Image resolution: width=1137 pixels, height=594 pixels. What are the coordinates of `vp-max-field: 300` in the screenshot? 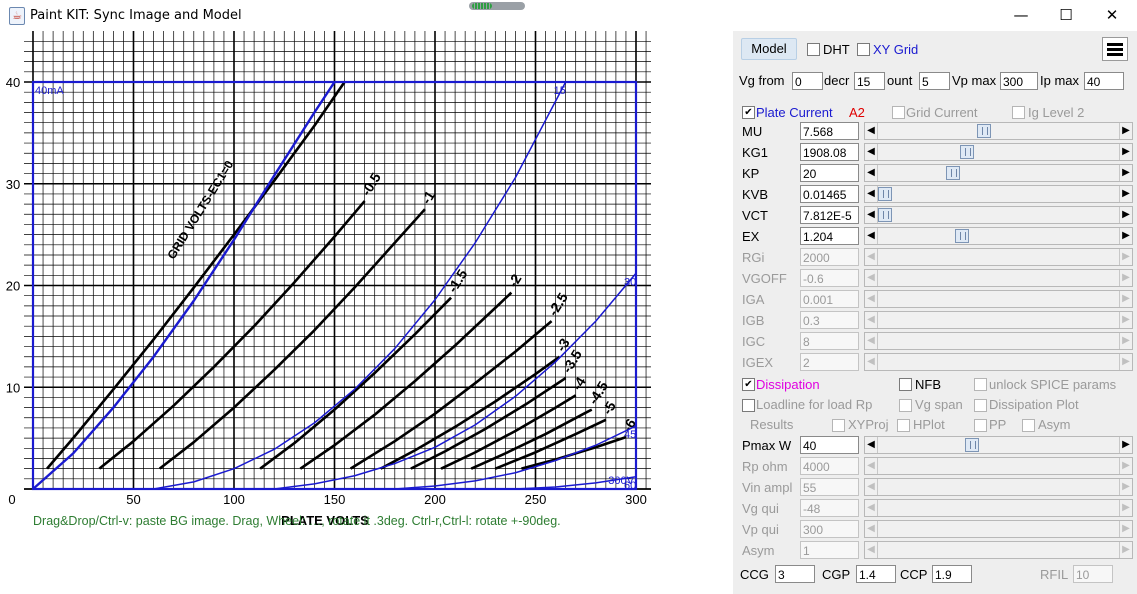 It's located at (1019, 81).